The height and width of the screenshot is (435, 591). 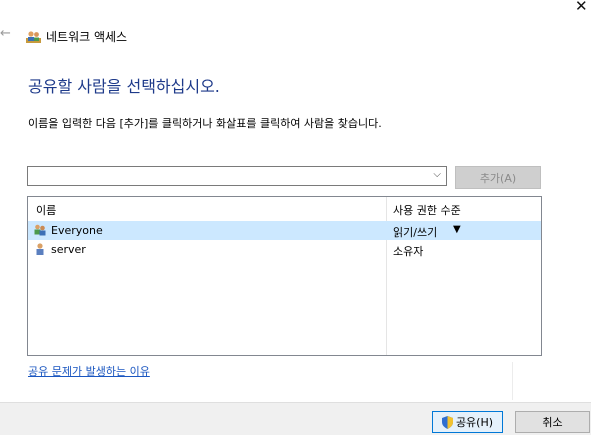 What do you see at coordinates (68, 249) in the screenshot?
I see `row-name: server` at bounding box center [68, 249].